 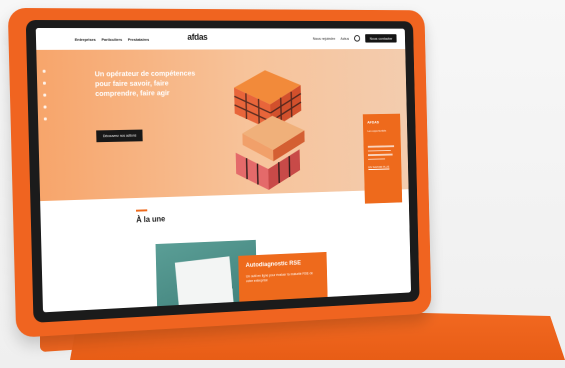 What do you see at coordinates (204, 283) in the screenshot?
I see `feature-image-document` at bounding box center [204, 283].